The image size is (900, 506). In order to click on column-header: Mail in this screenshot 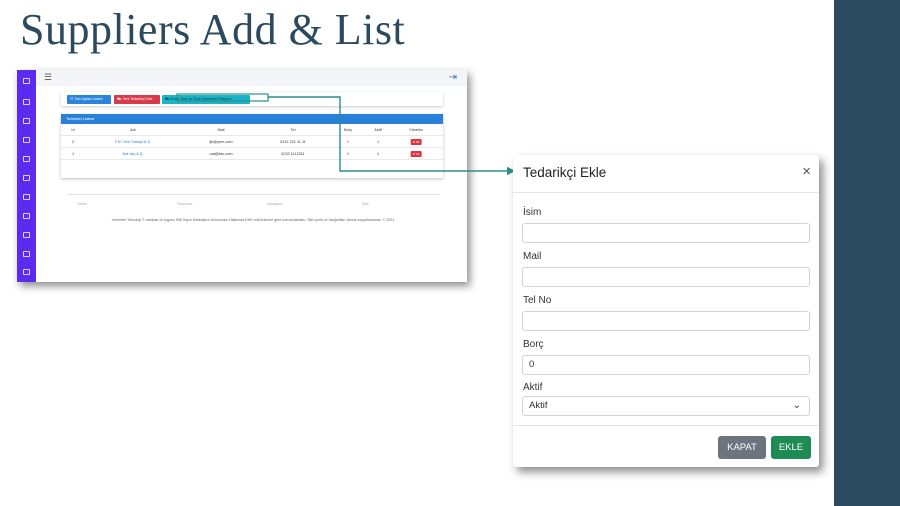, I will do `click(221, 130)`.